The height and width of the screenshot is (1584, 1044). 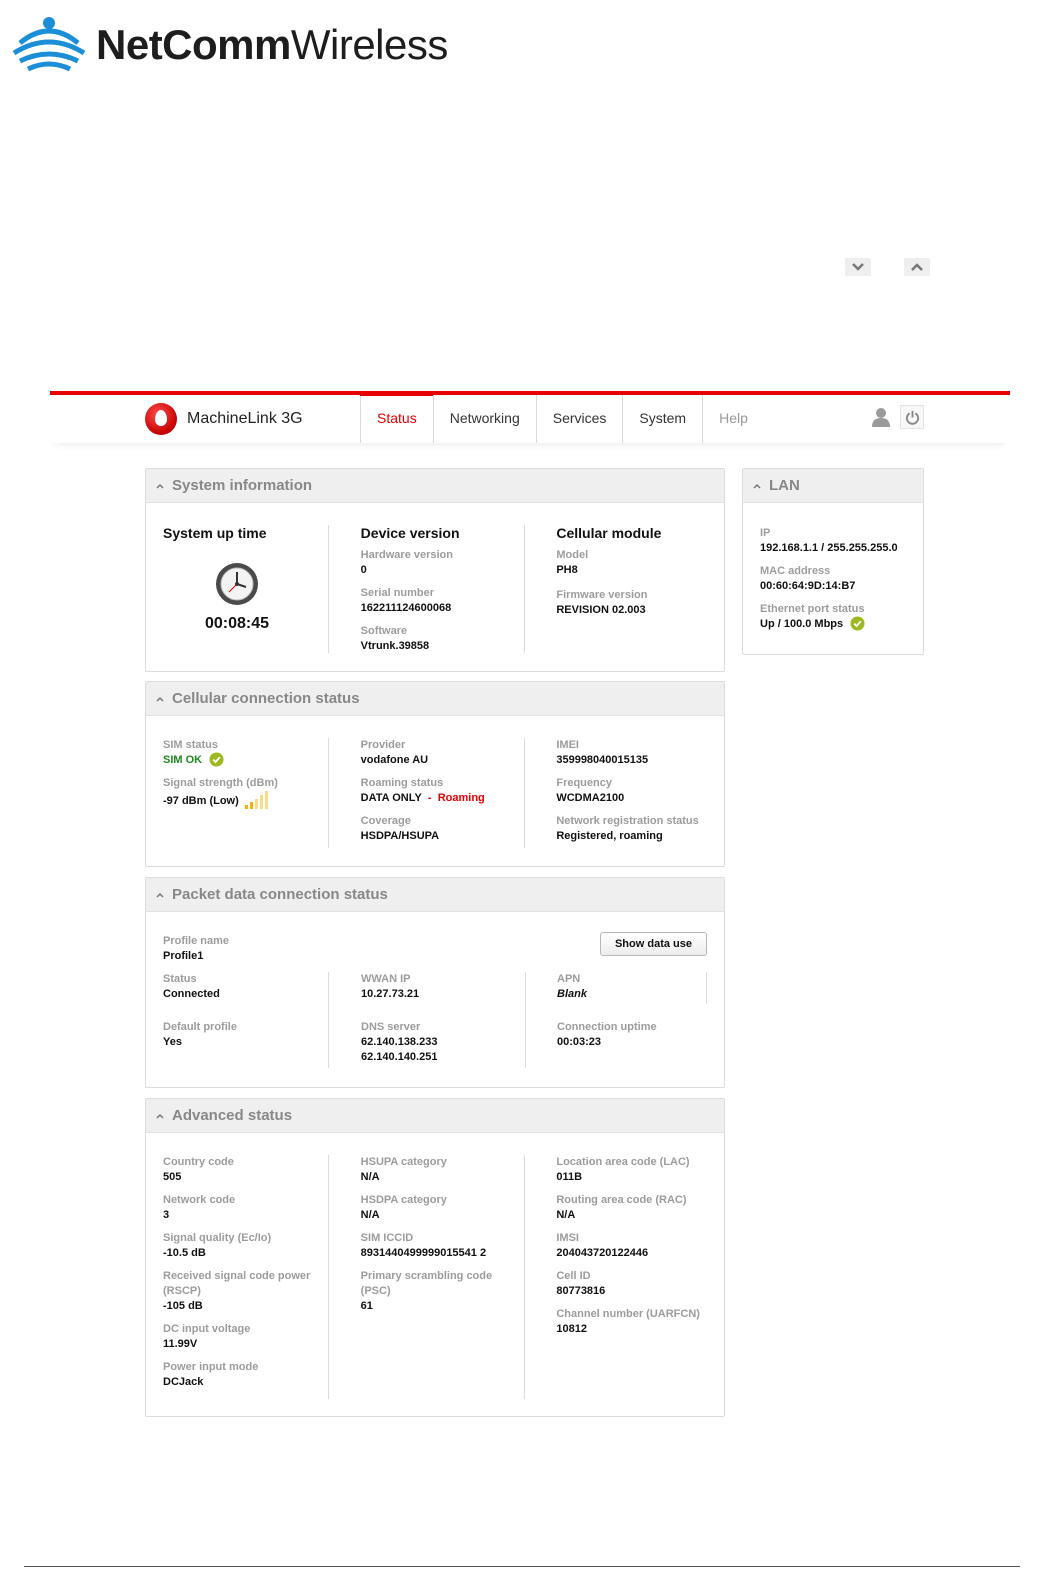 I want to click on dns-value-2: 62.140.140.251, so click(x=399, y=1057).